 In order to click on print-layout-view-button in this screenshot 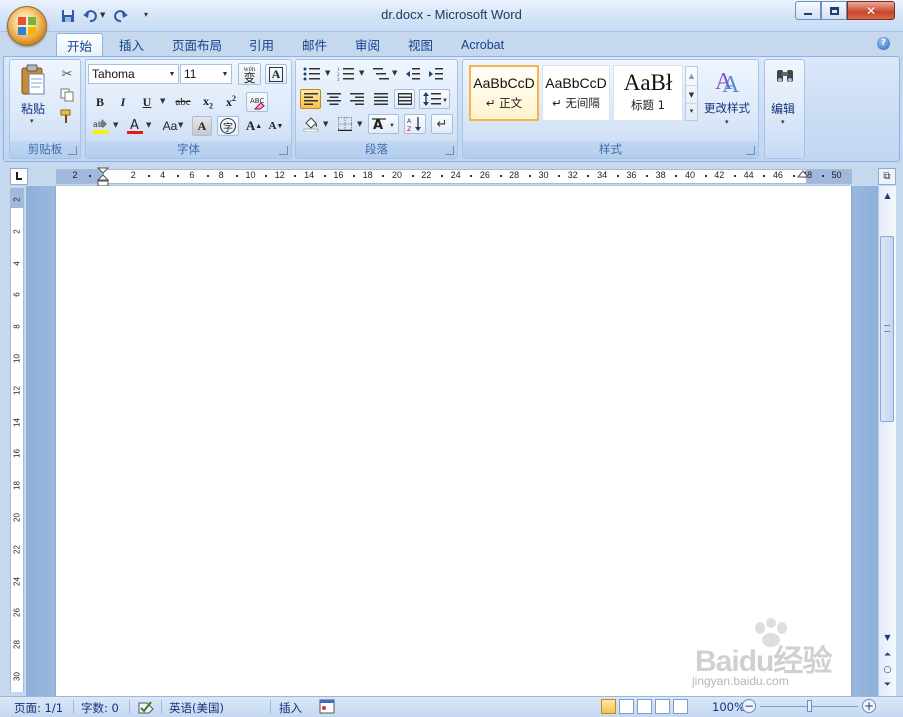, I will do `click(608, 706)`.